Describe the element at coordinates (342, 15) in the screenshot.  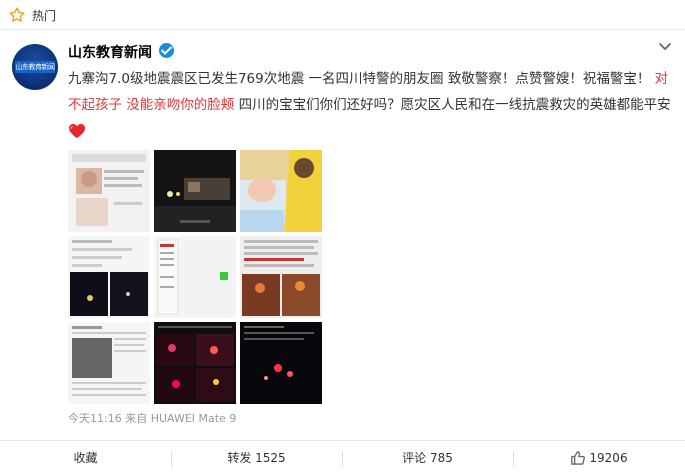
I see `hot-header: 热门` at that location.